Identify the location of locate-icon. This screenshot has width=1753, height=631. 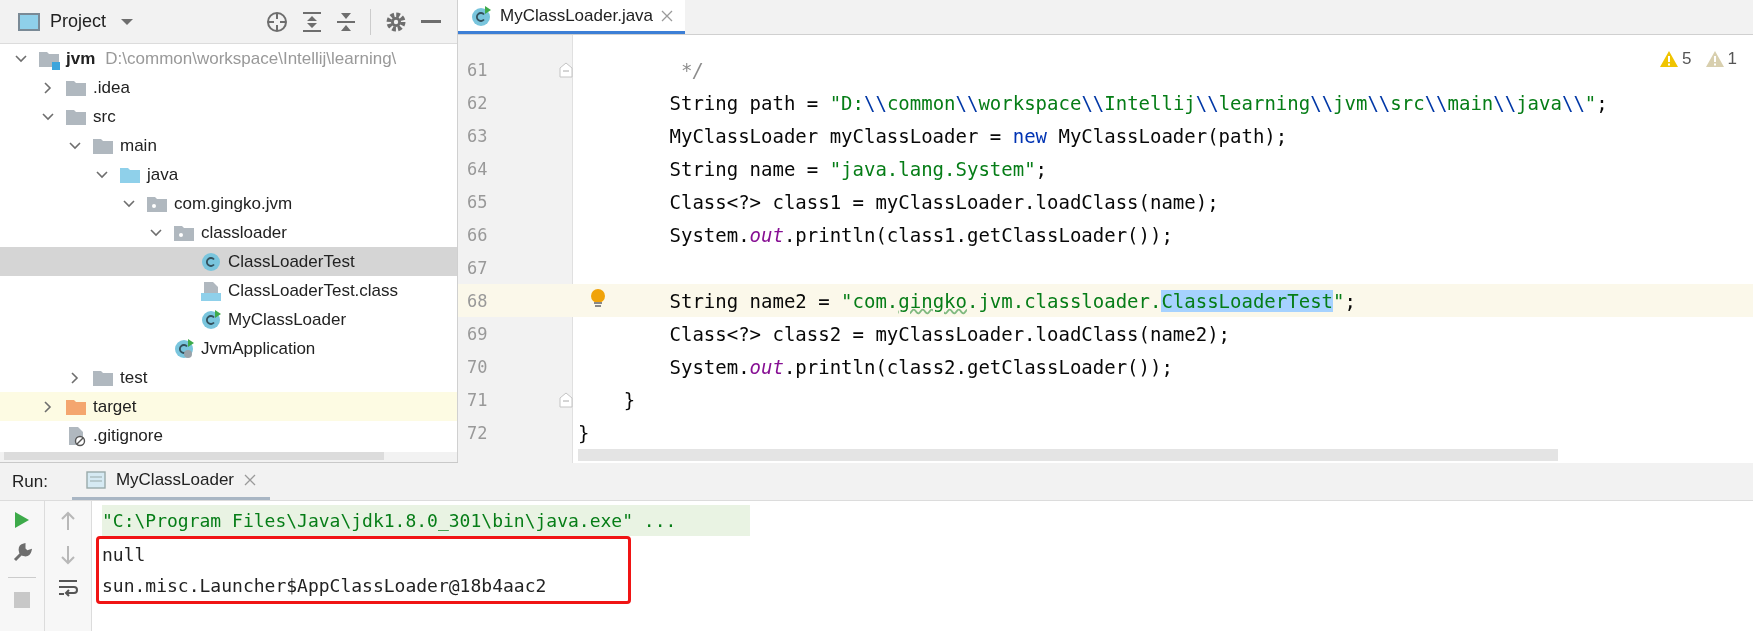
(277, 21).